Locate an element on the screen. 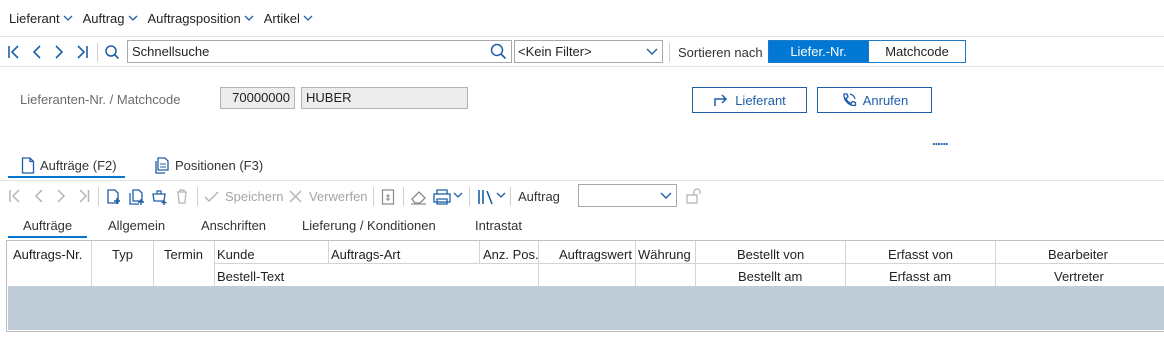 The image size is (1164, 340). column-header-auftragswert: Auftragswert is located at coordinates (595, 254).